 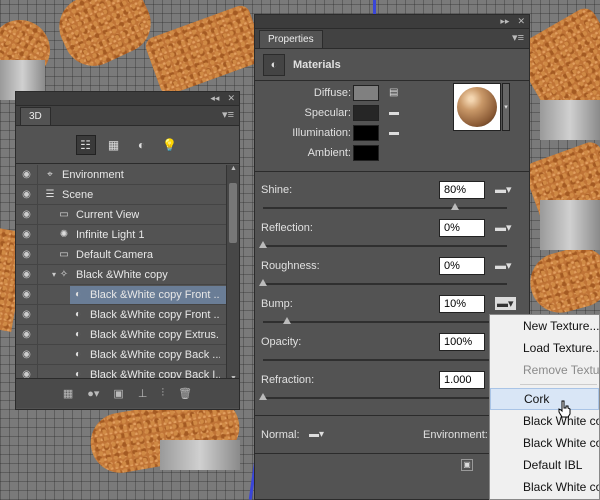 What do you see at coordinates (305, 153) in the screenshot?
I see `ambient-row: Ambient:` at bounding box center [305, 153].